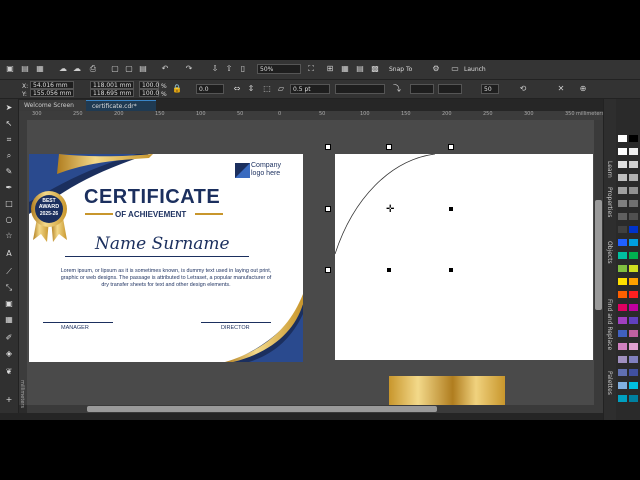  Describe the element at coordinates (165, 69) in the screenshot. I see `undo-icon: ↶` at that location.